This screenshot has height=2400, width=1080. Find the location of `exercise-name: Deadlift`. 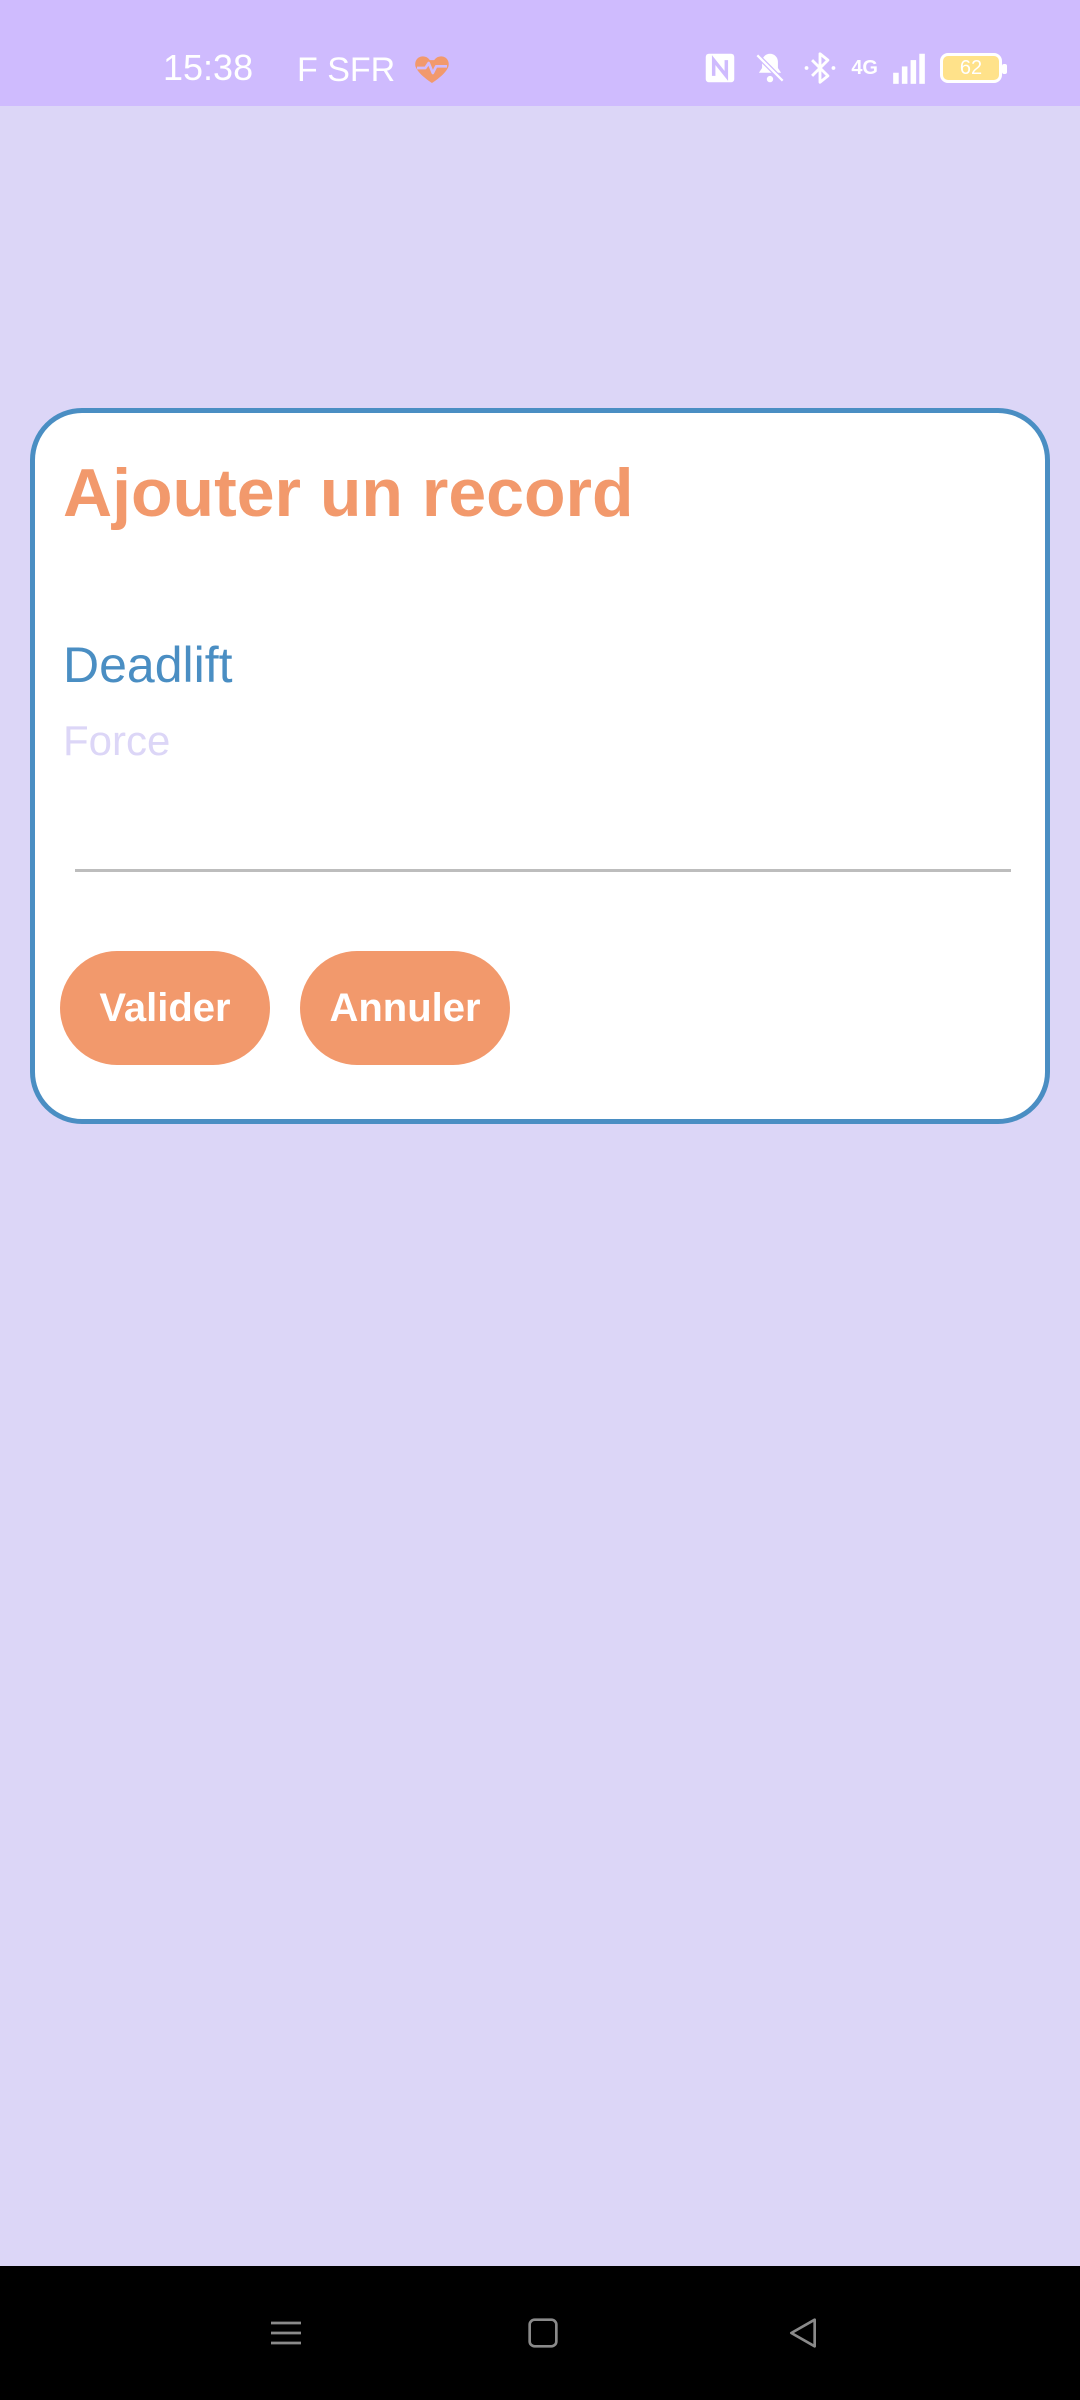

exercise-name: Deadlift is located at coordinates (148, 665).